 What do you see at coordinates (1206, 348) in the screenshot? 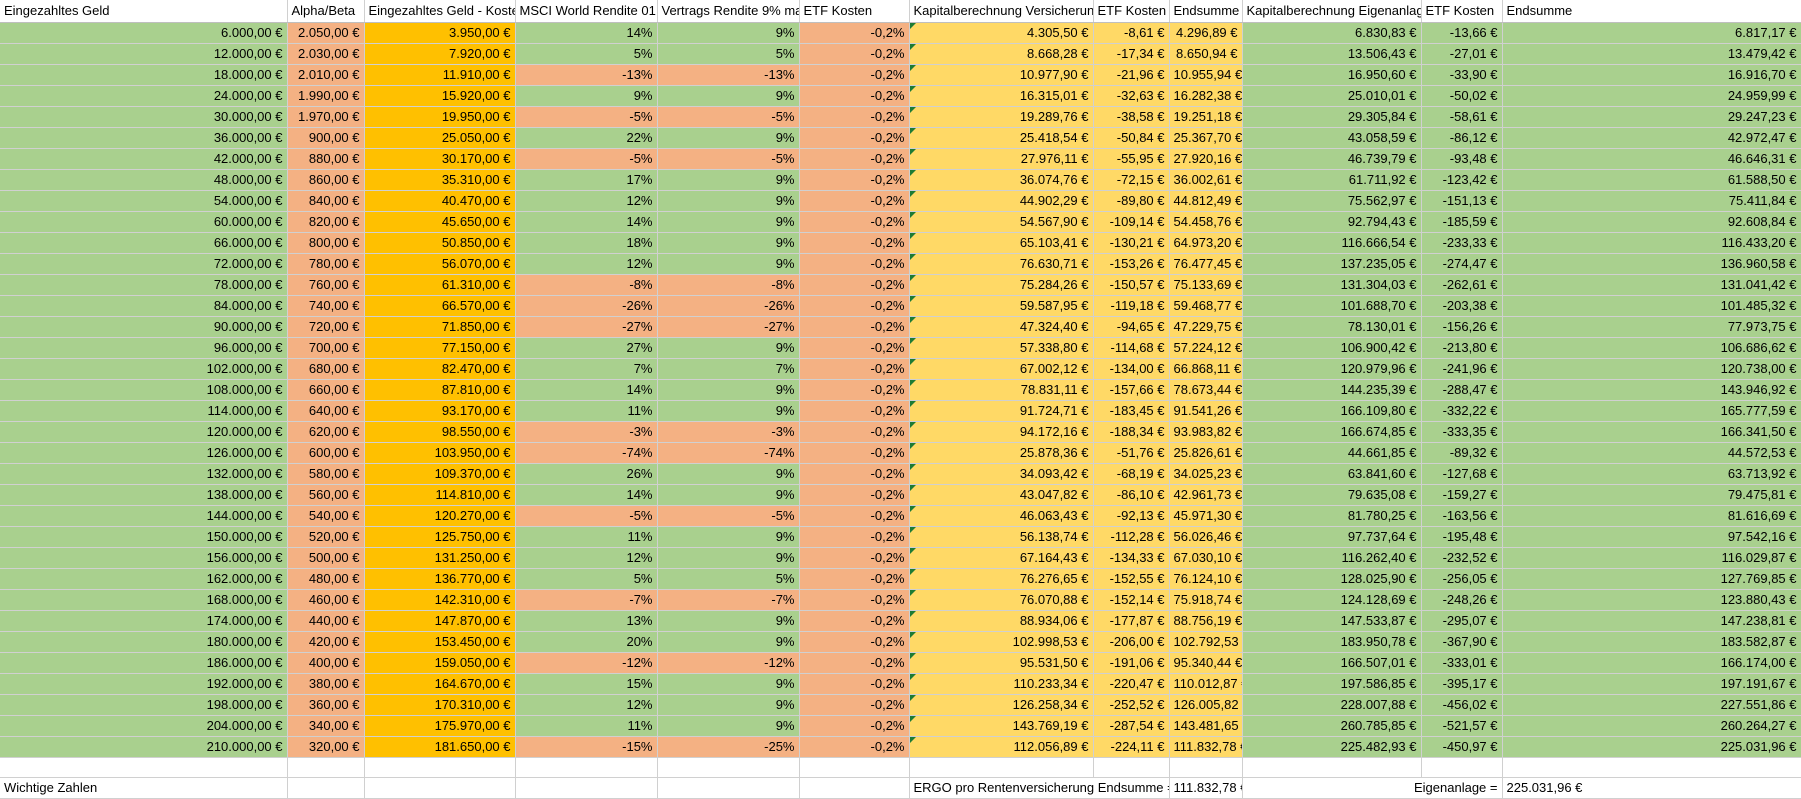
I see `table-cell: 57.224,12 €` at bounding box center [1206, 348].